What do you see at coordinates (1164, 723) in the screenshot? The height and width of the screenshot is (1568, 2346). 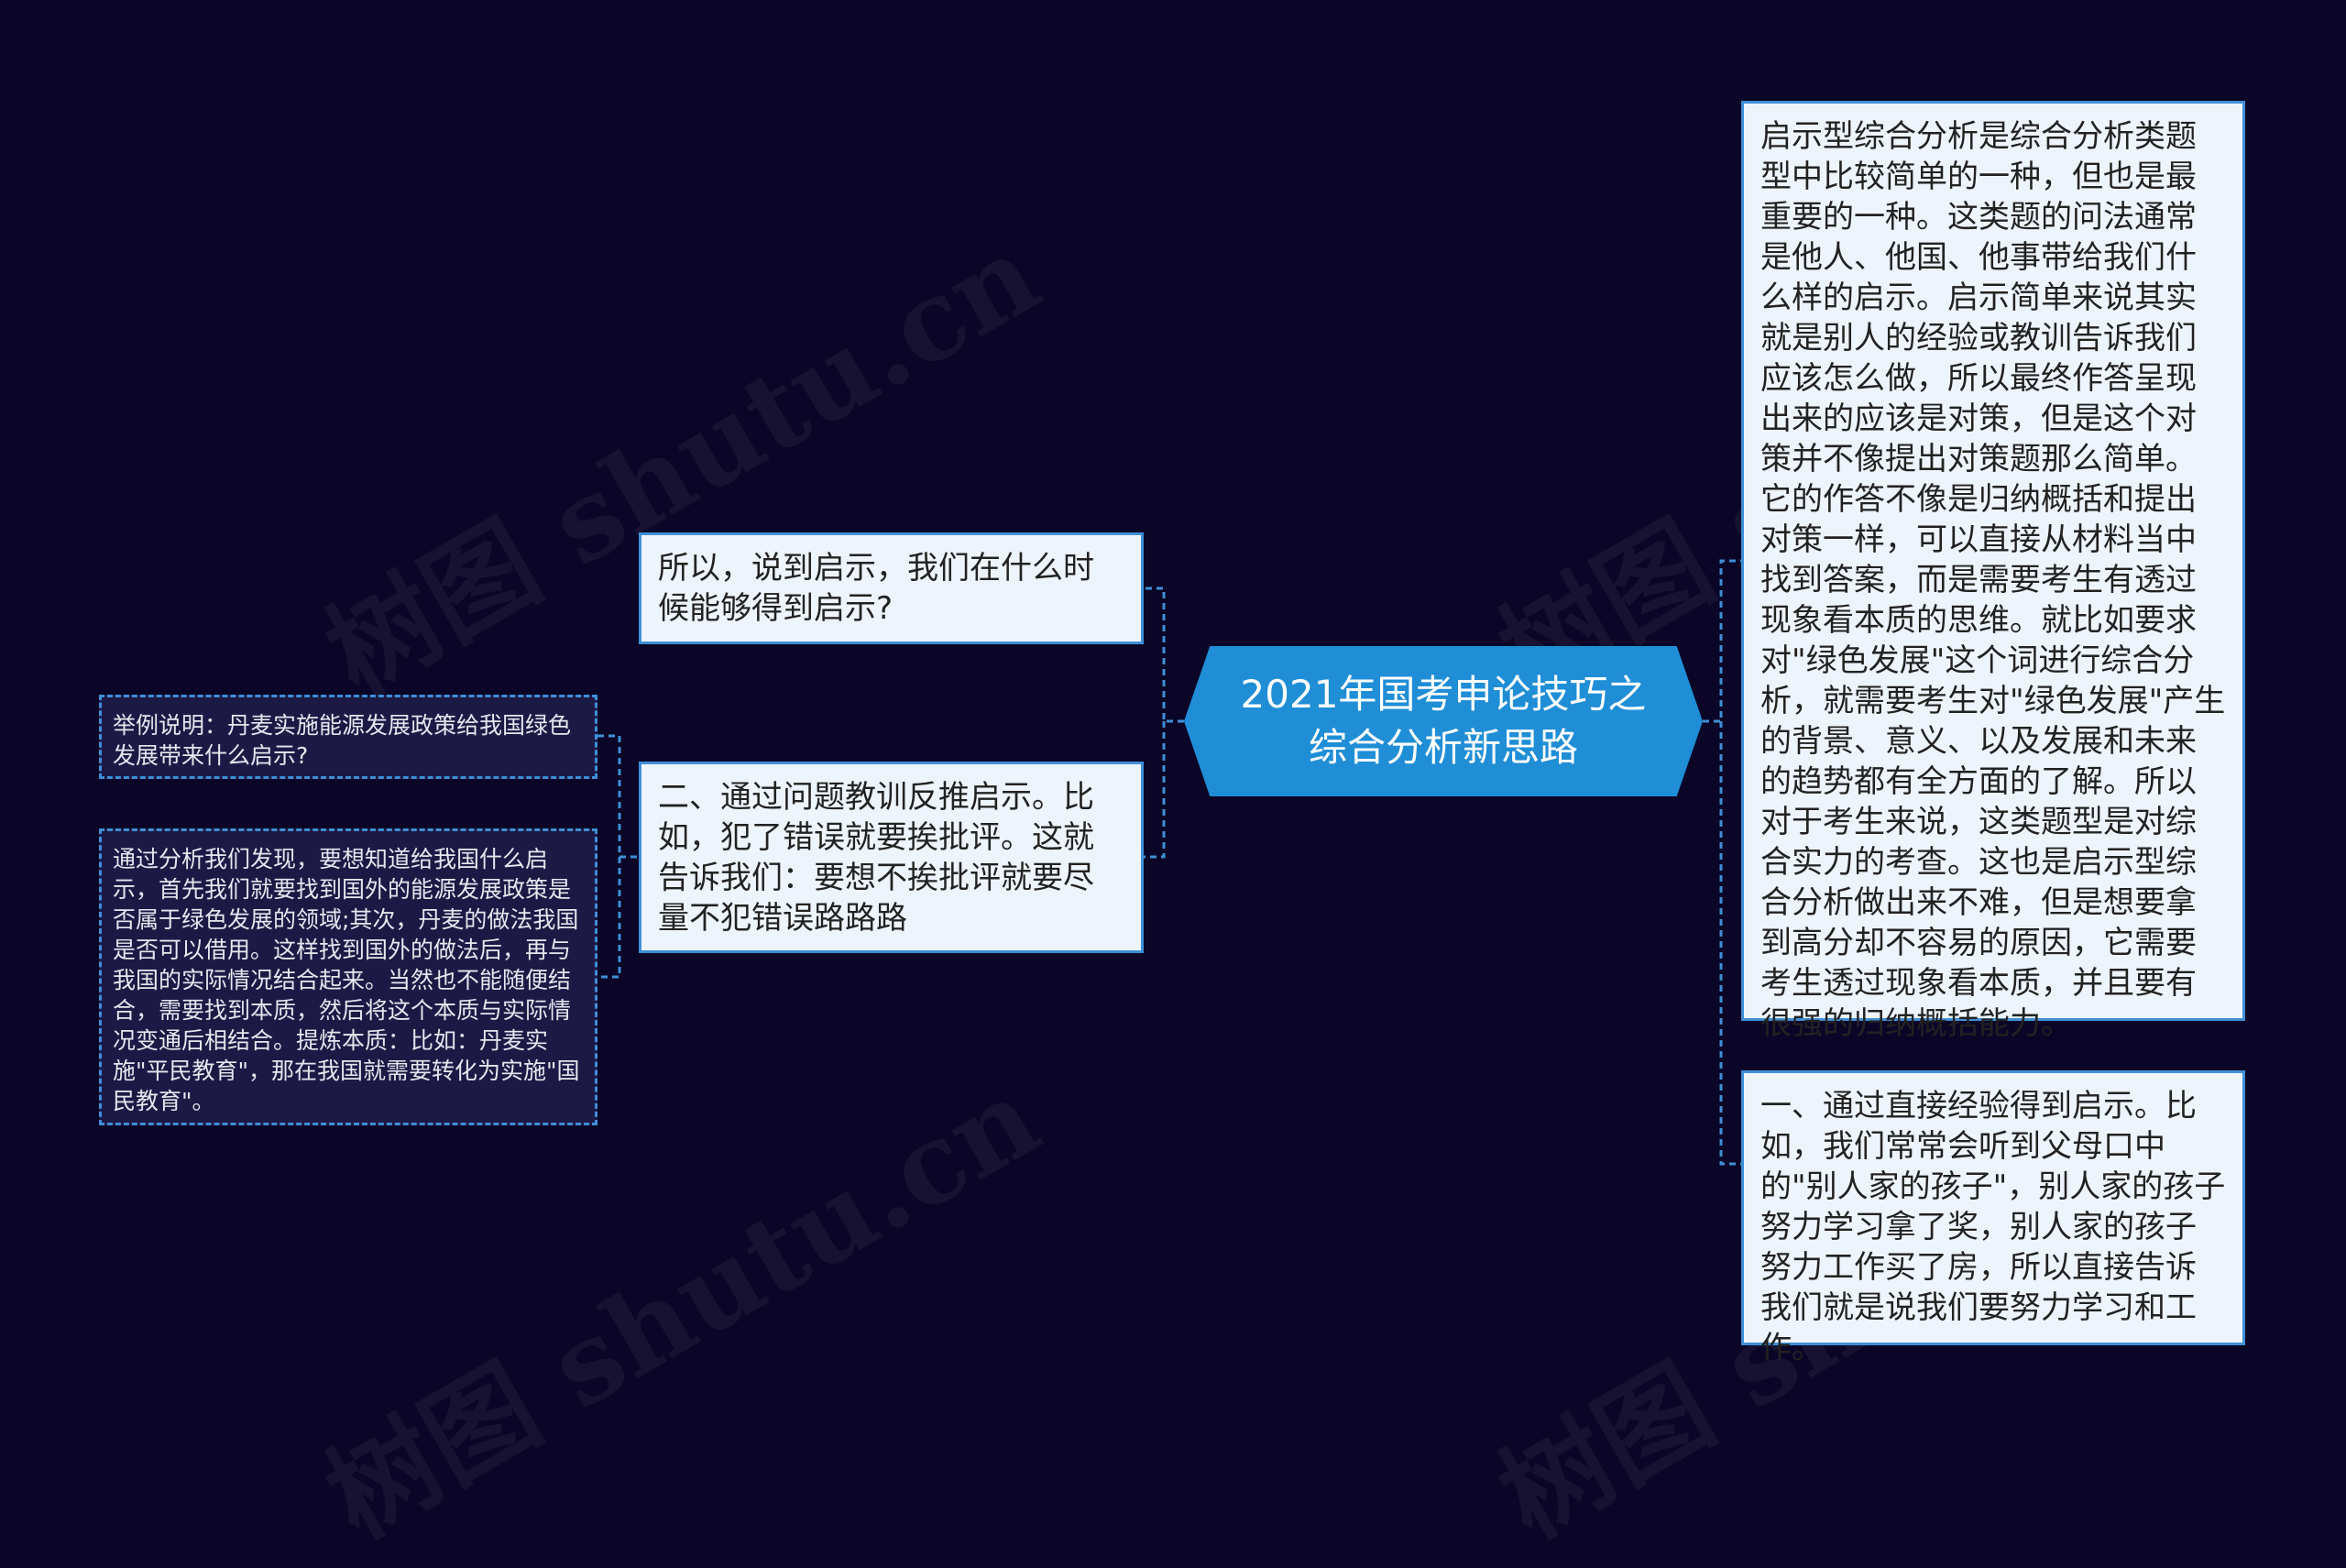 I see `connector-root-left` at bounding box center [1164, 723].